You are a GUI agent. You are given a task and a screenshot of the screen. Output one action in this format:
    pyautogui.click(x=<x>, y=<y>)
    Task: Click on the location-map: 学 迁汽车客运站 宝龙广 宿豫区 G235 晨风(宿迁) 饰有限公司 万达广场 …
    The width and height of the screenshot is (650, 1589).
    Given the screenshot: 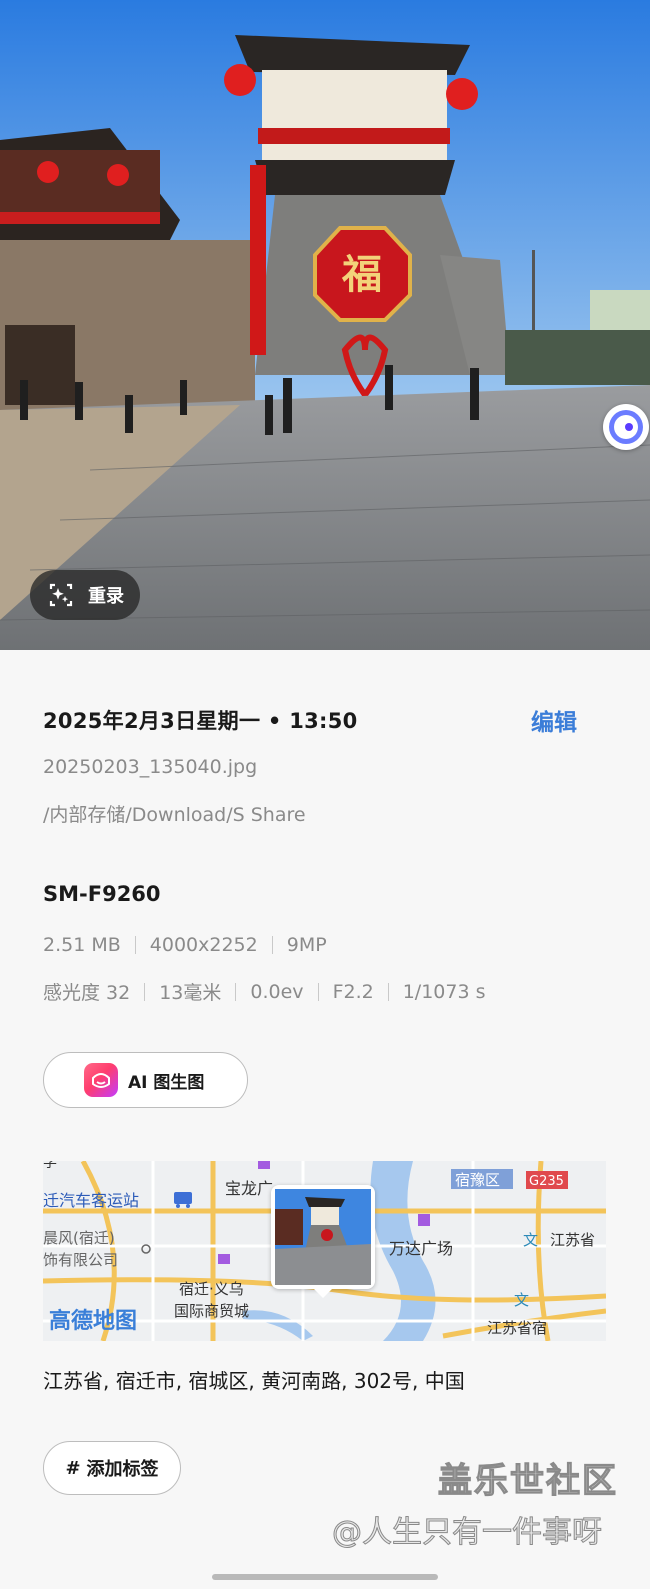 What is the action you would take?
    pyautogui.click(x=324, y=1251)
    